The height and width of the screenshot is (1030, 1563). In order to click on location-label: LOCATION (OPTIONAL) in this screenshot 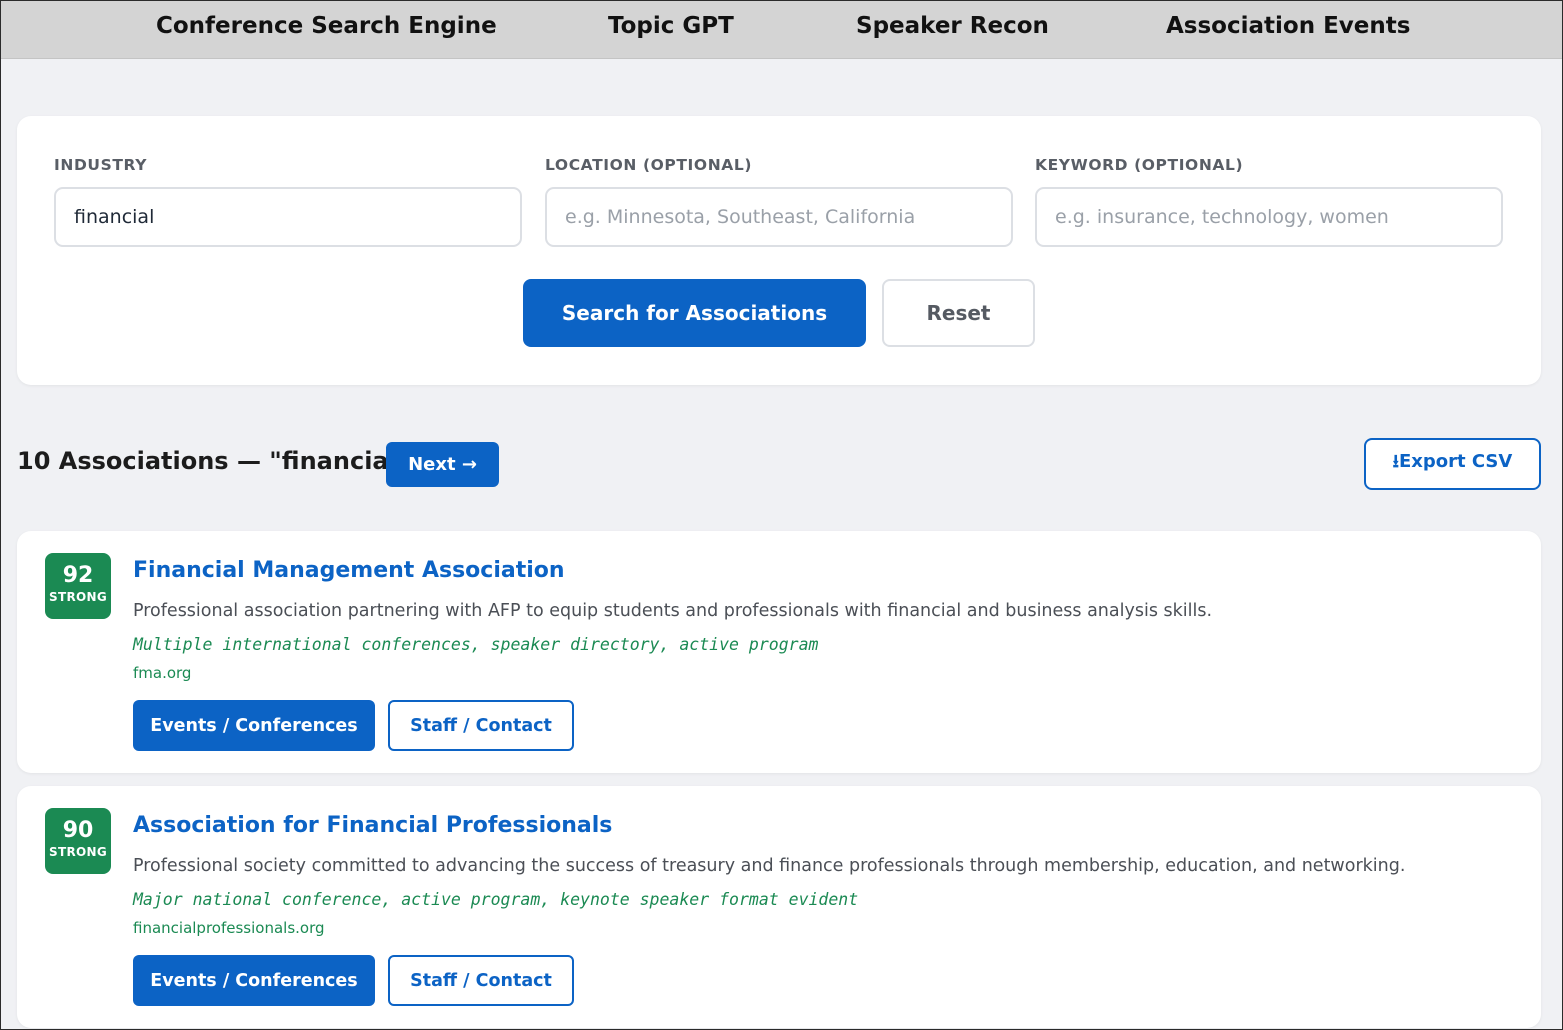, I will do `click(649, 165)`.